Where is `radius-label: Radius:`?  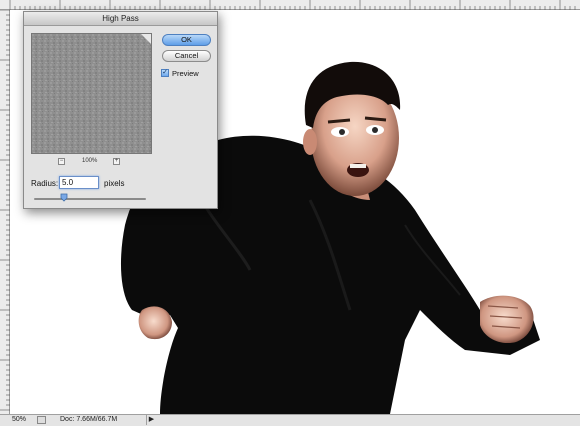
radius-label: Radius: is located at coordinates (45, 183).